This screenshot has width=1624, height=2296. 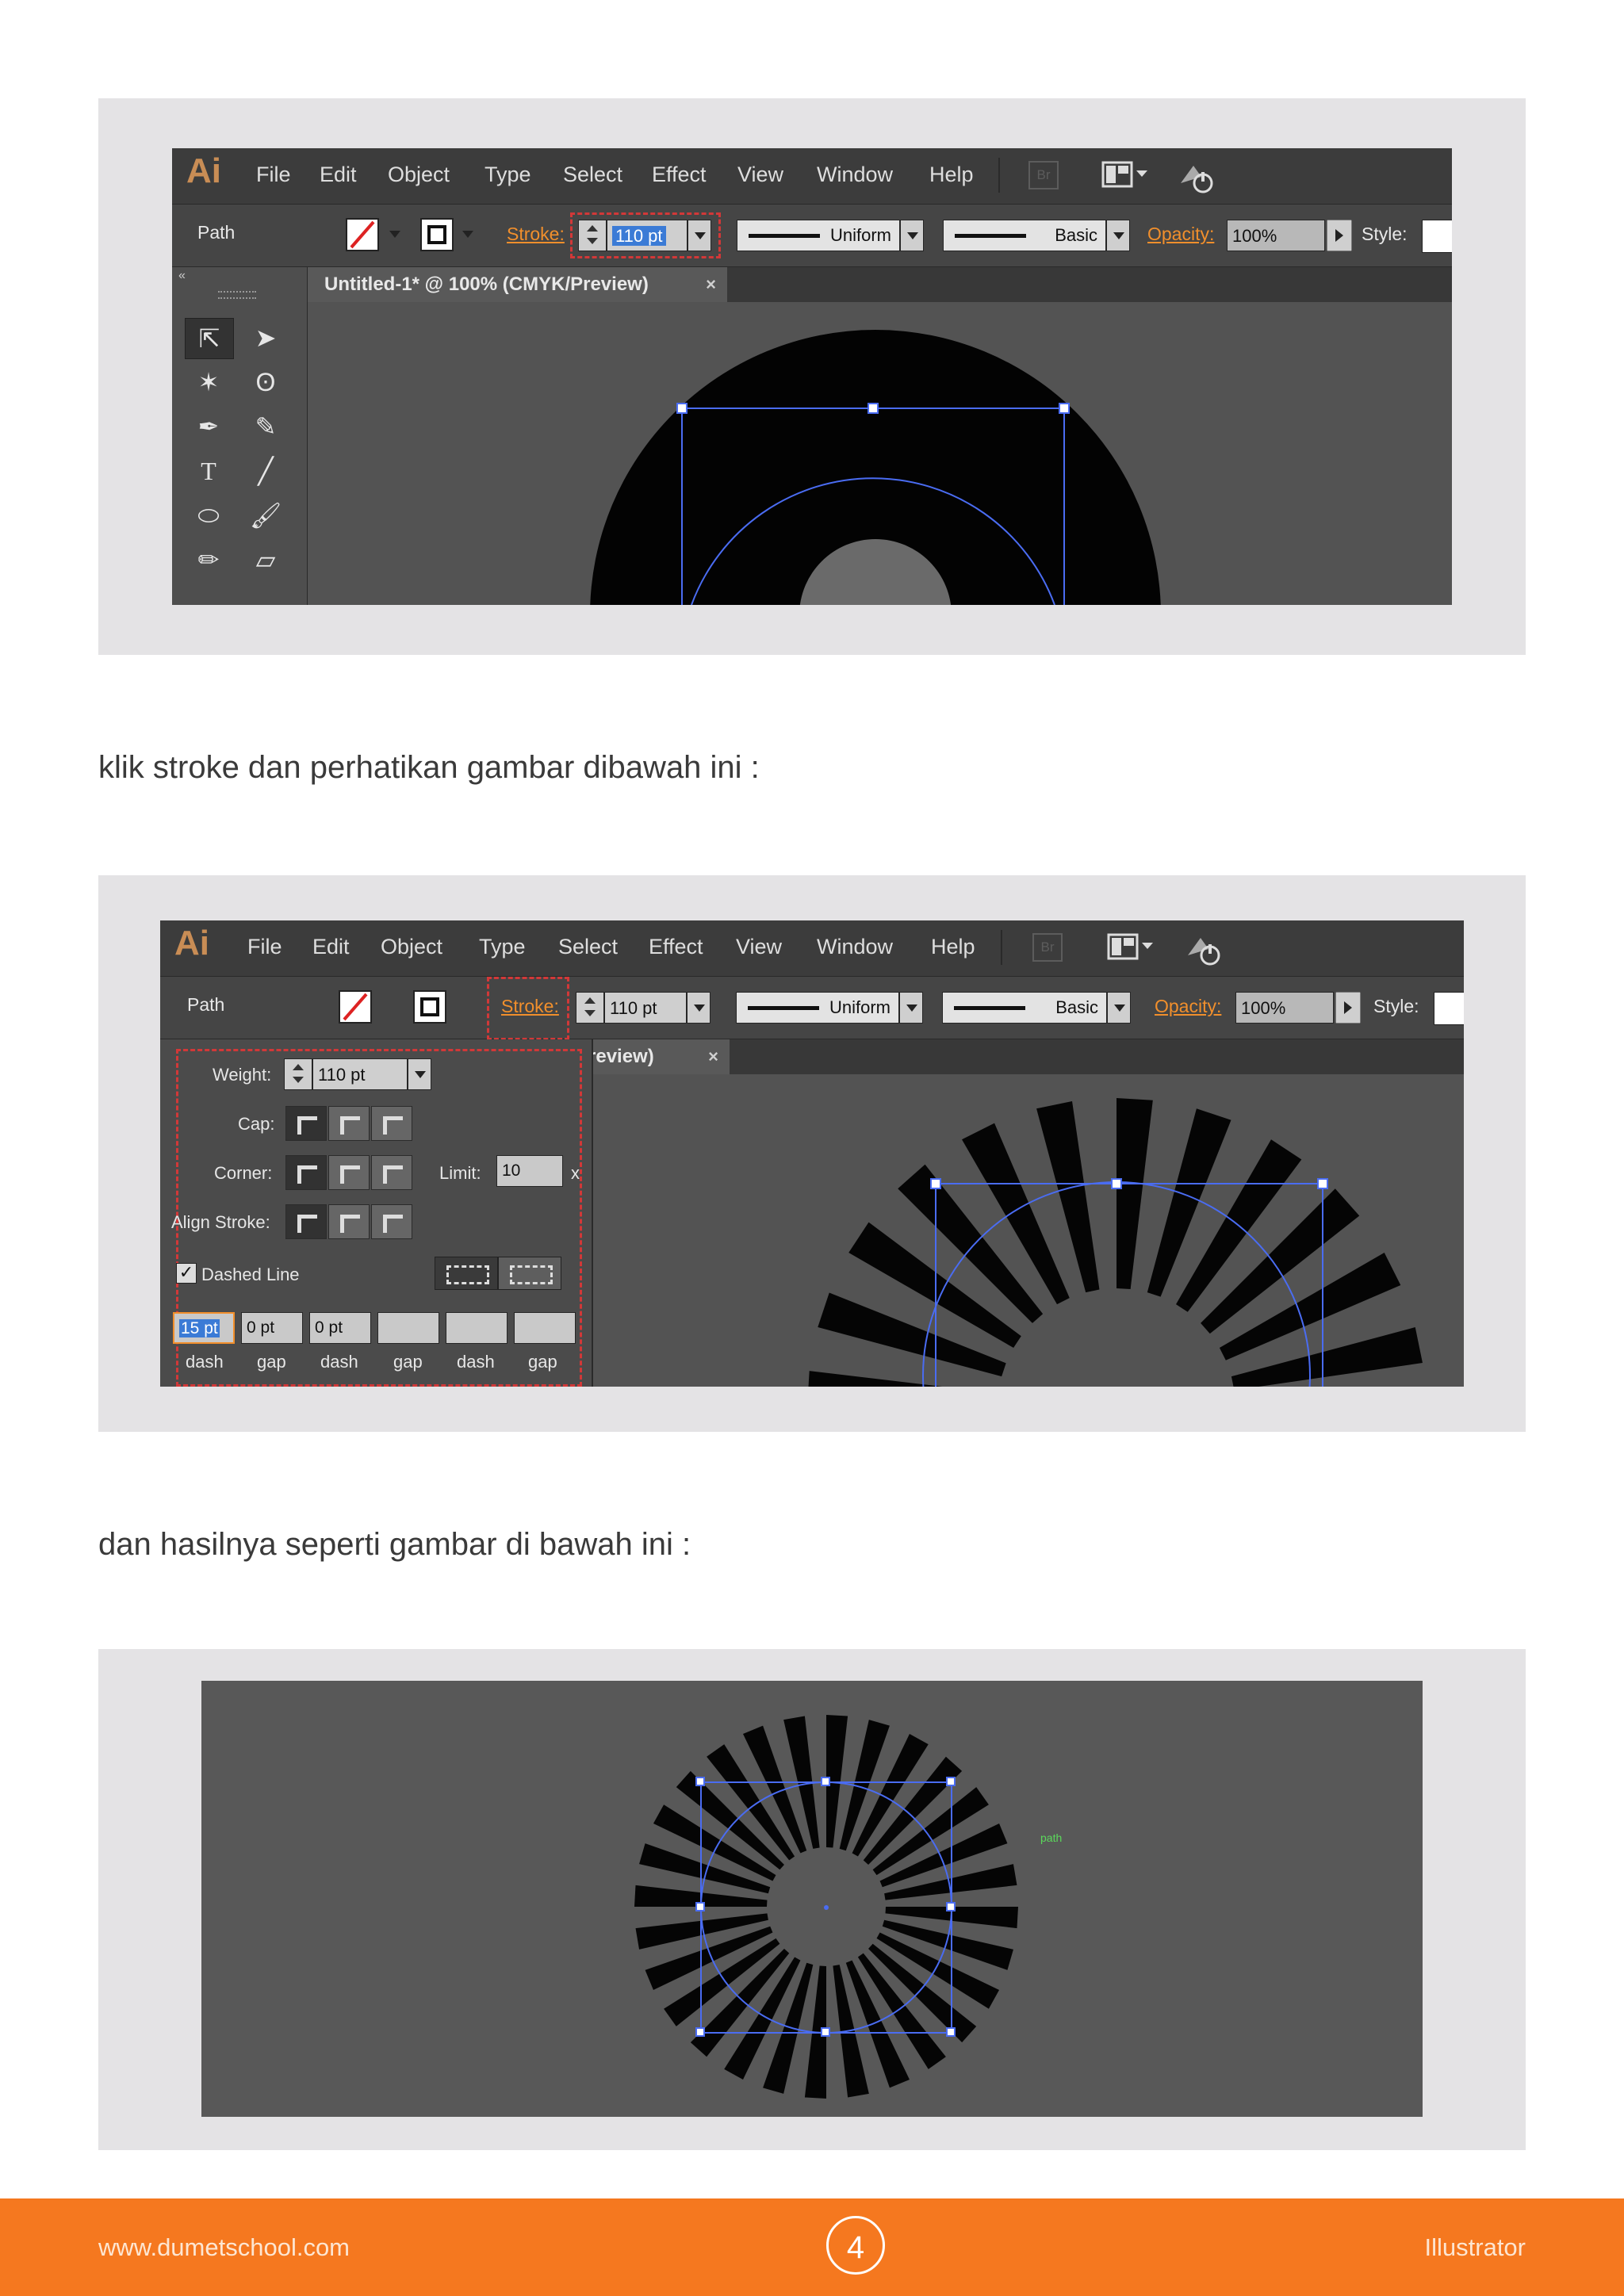 I want to click on line-tool-icon: ╱, so click(x=265, y=471).